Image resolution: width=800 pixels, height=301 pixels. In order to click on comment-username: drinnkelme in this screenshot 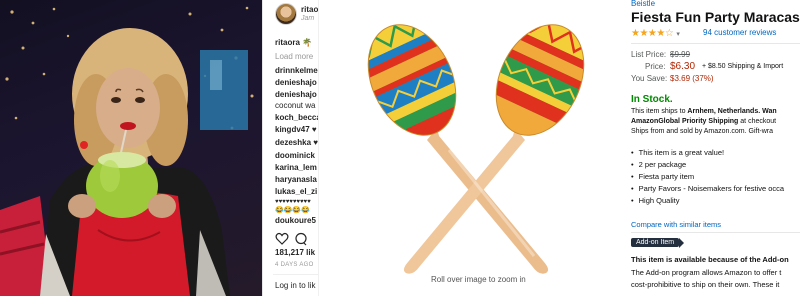, I will do `click(296, 70)`.